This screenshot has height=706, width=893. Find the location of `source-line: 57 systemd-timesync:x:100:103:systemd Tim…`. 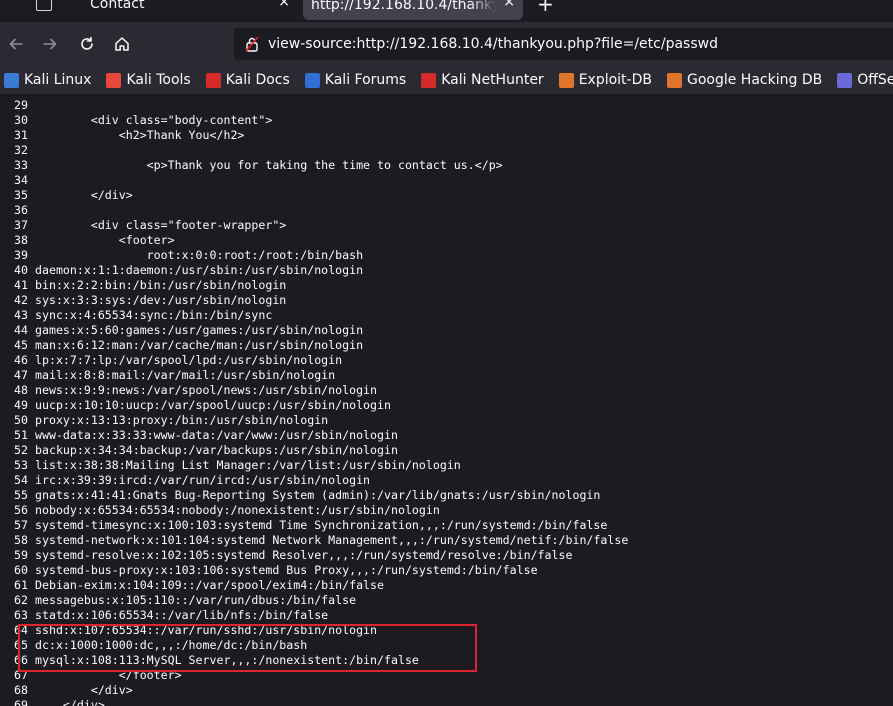

source-line: 57 systemd-timesync:x:100:103:systemd Tim… is located at coordinates (303, 525).